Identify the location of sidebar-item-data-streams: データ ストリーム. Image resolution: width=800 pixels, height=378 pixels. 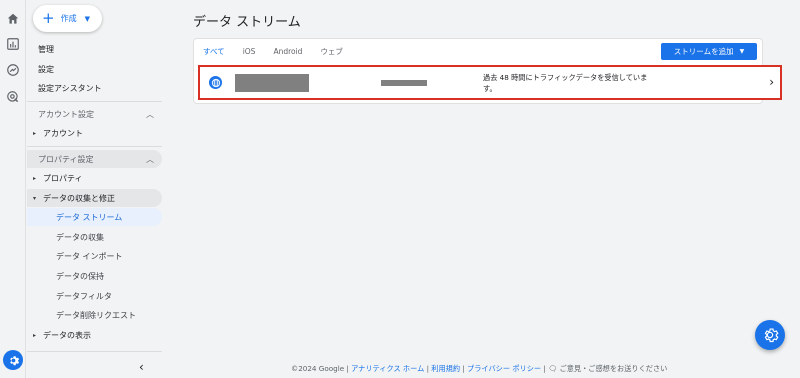
(94, 217).